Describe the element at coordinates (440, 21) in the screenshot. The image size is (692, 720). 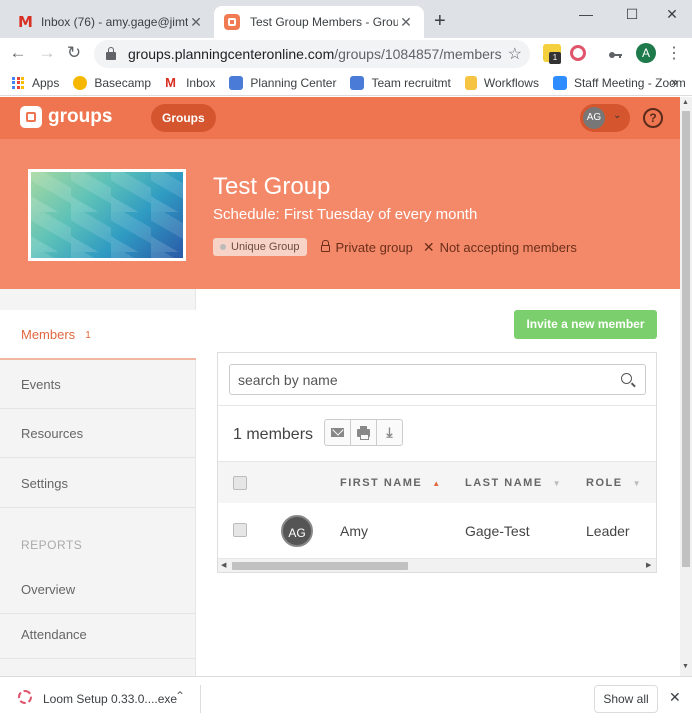
I see `new-tab-button: +` at that location.